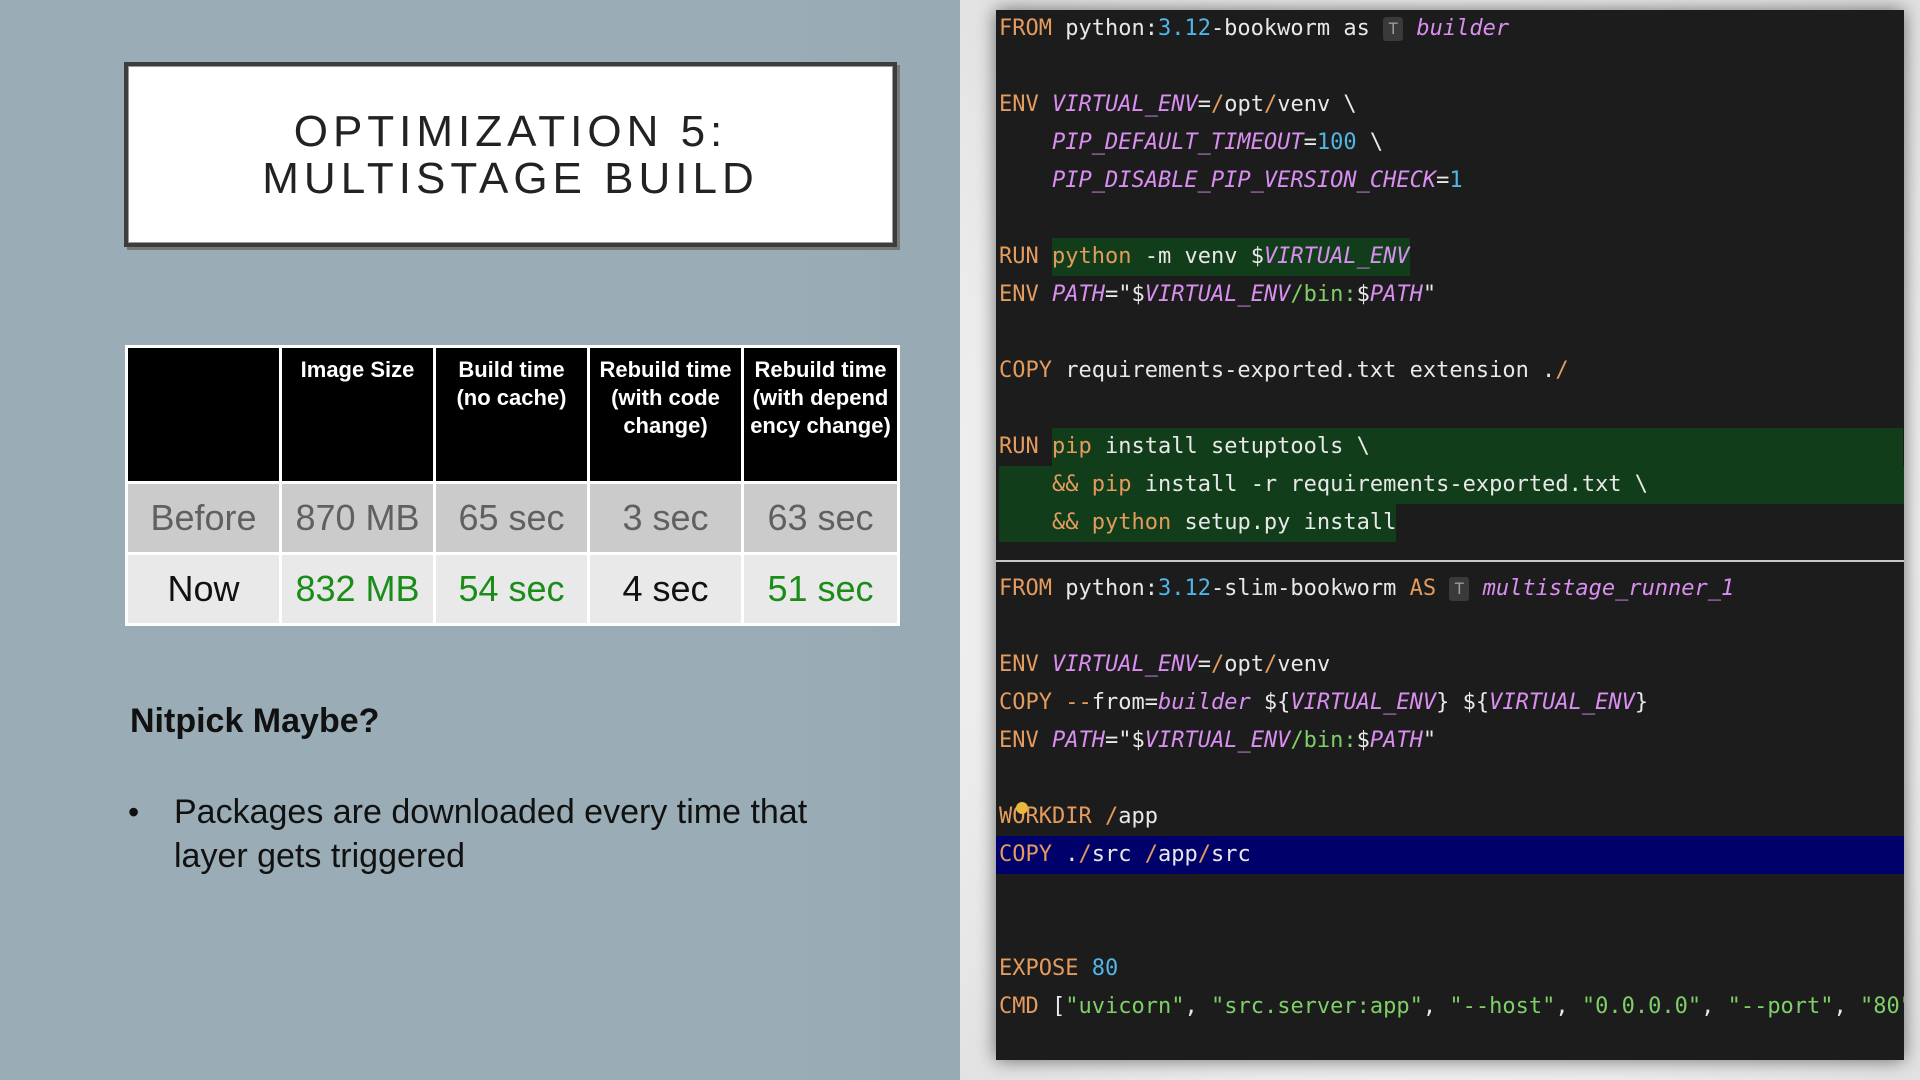  I want to click on table-row-before: Before 870 MB 65 sec 3 sec 63 sec, so click(512, 518).